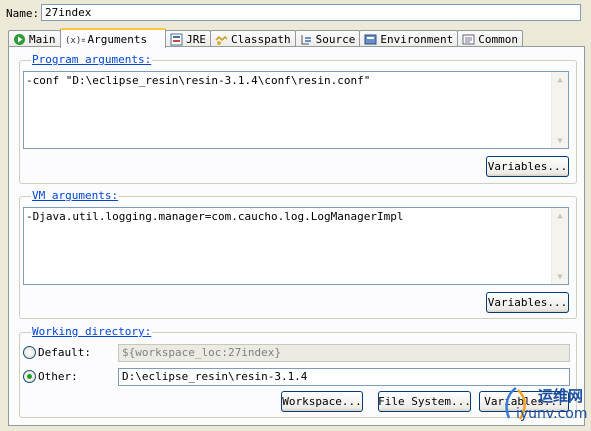 Image resolution: width=591 pixels, height=431 pixels. I want to click on tab-jre-label: JRE, so click(196, 39).